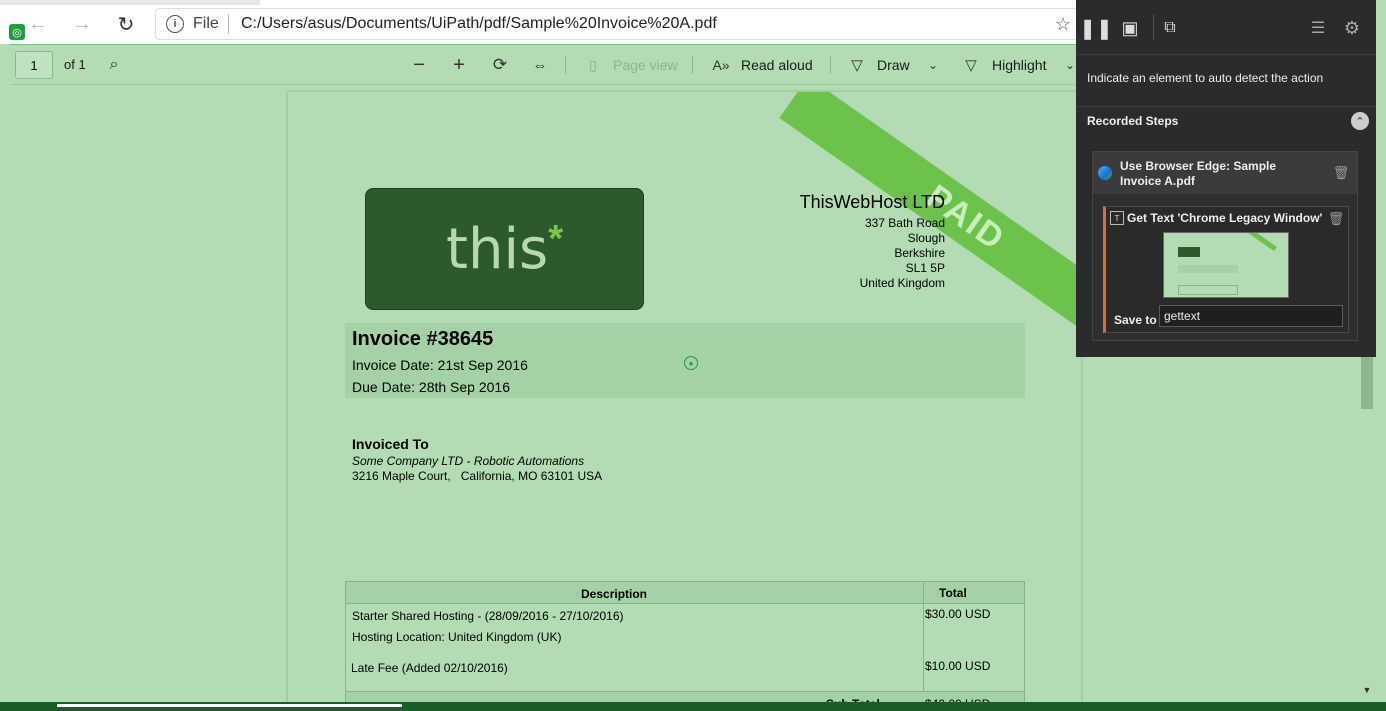  What do you see at coordinates (75, 64) in the screenshot?
I see `page-total: of 1` at bounding box center [75, 64].